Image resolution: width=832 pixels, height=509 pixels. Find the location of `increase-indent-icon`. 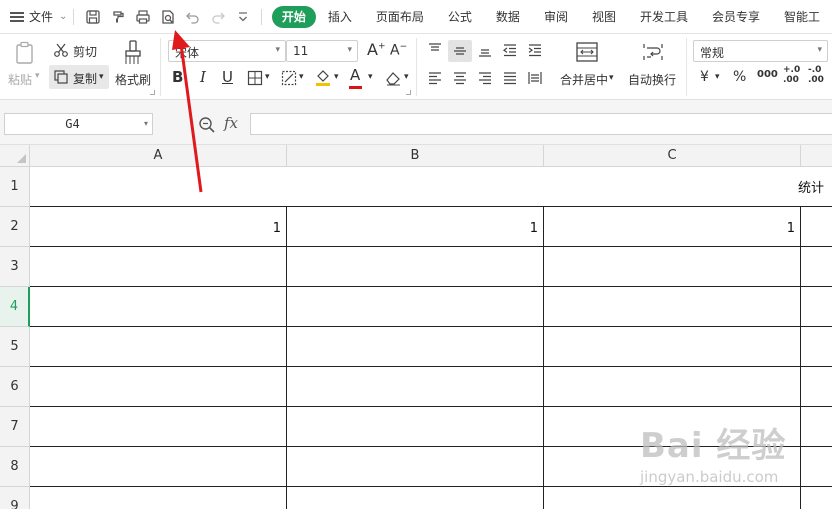

increase-indent-icon is located at coordinates (535, 50).